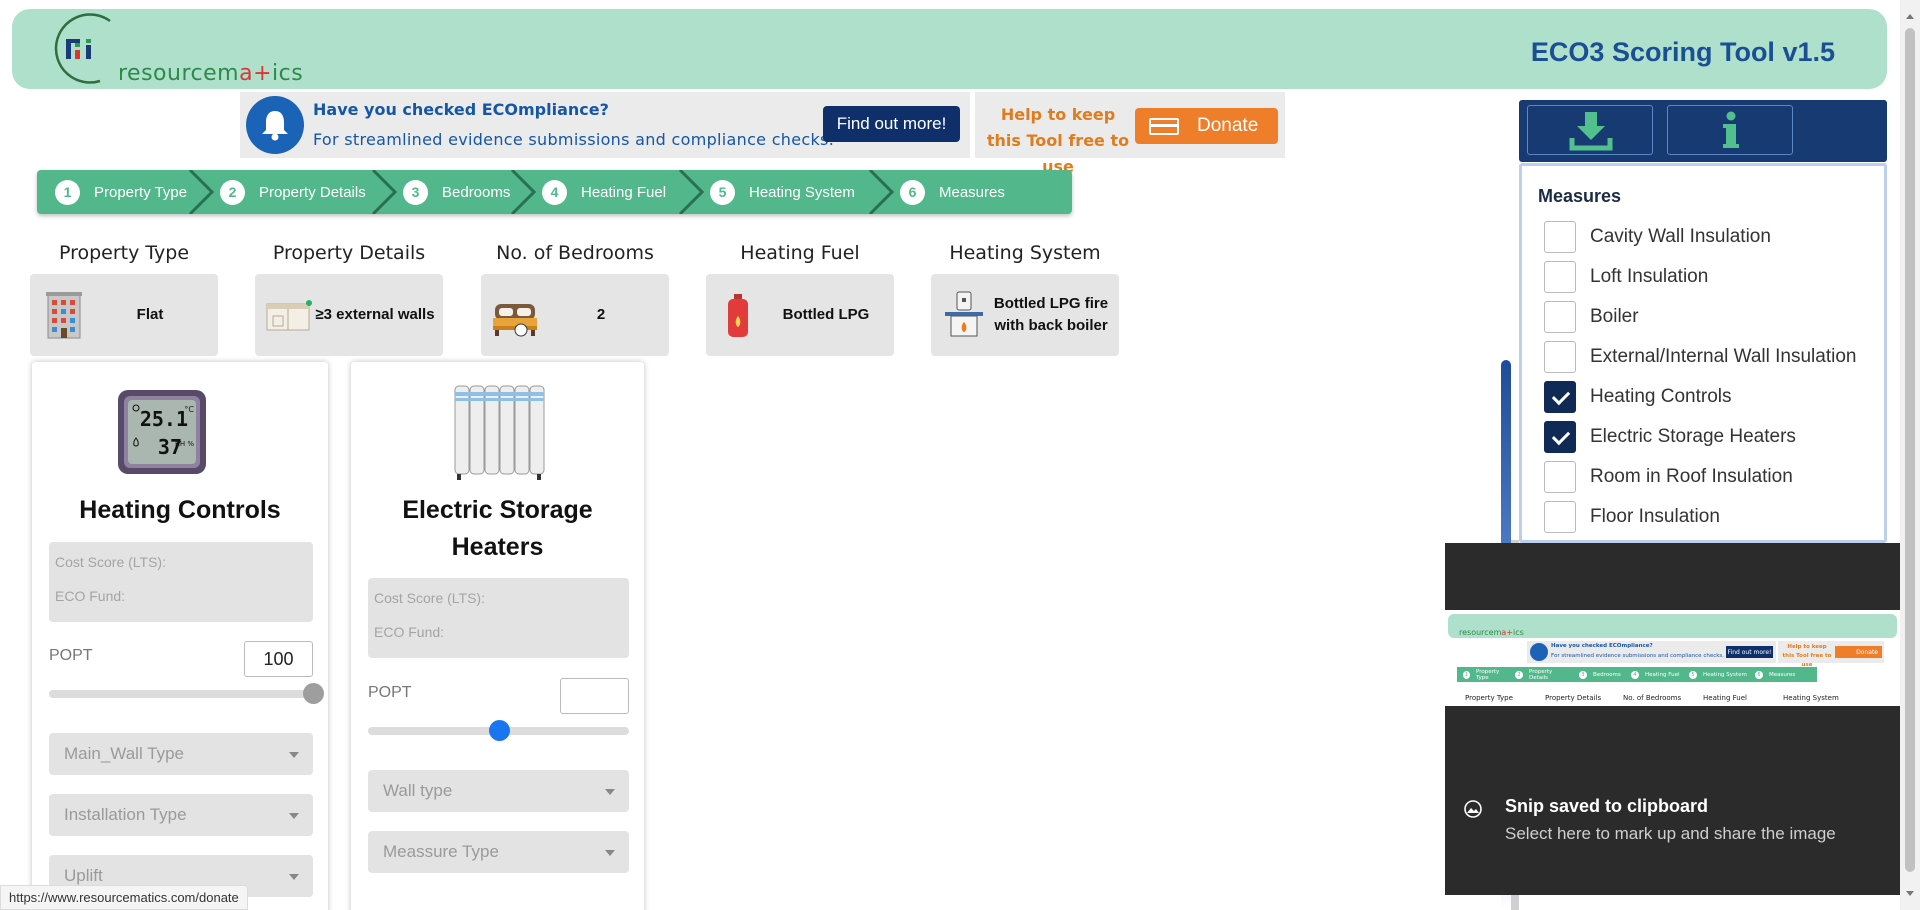  I want to click on download-icon, so click(1591, 131).